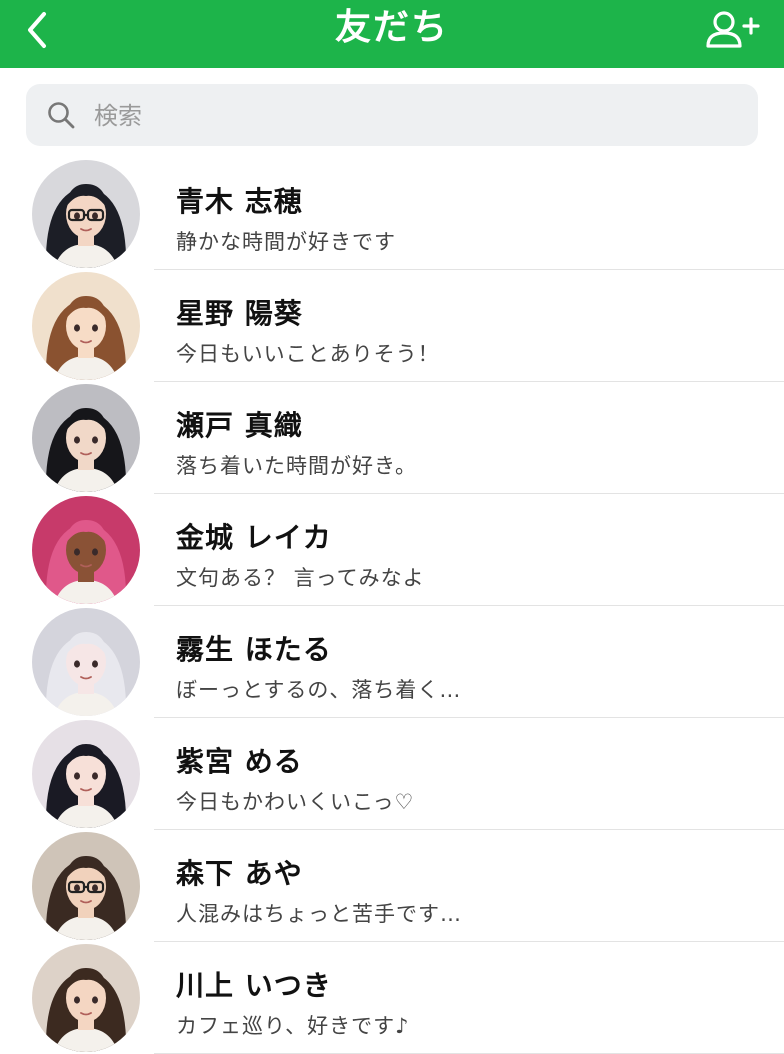  I want to click on friend-row: 青木 志穂静かな時間が好きです, so click(392, 214).